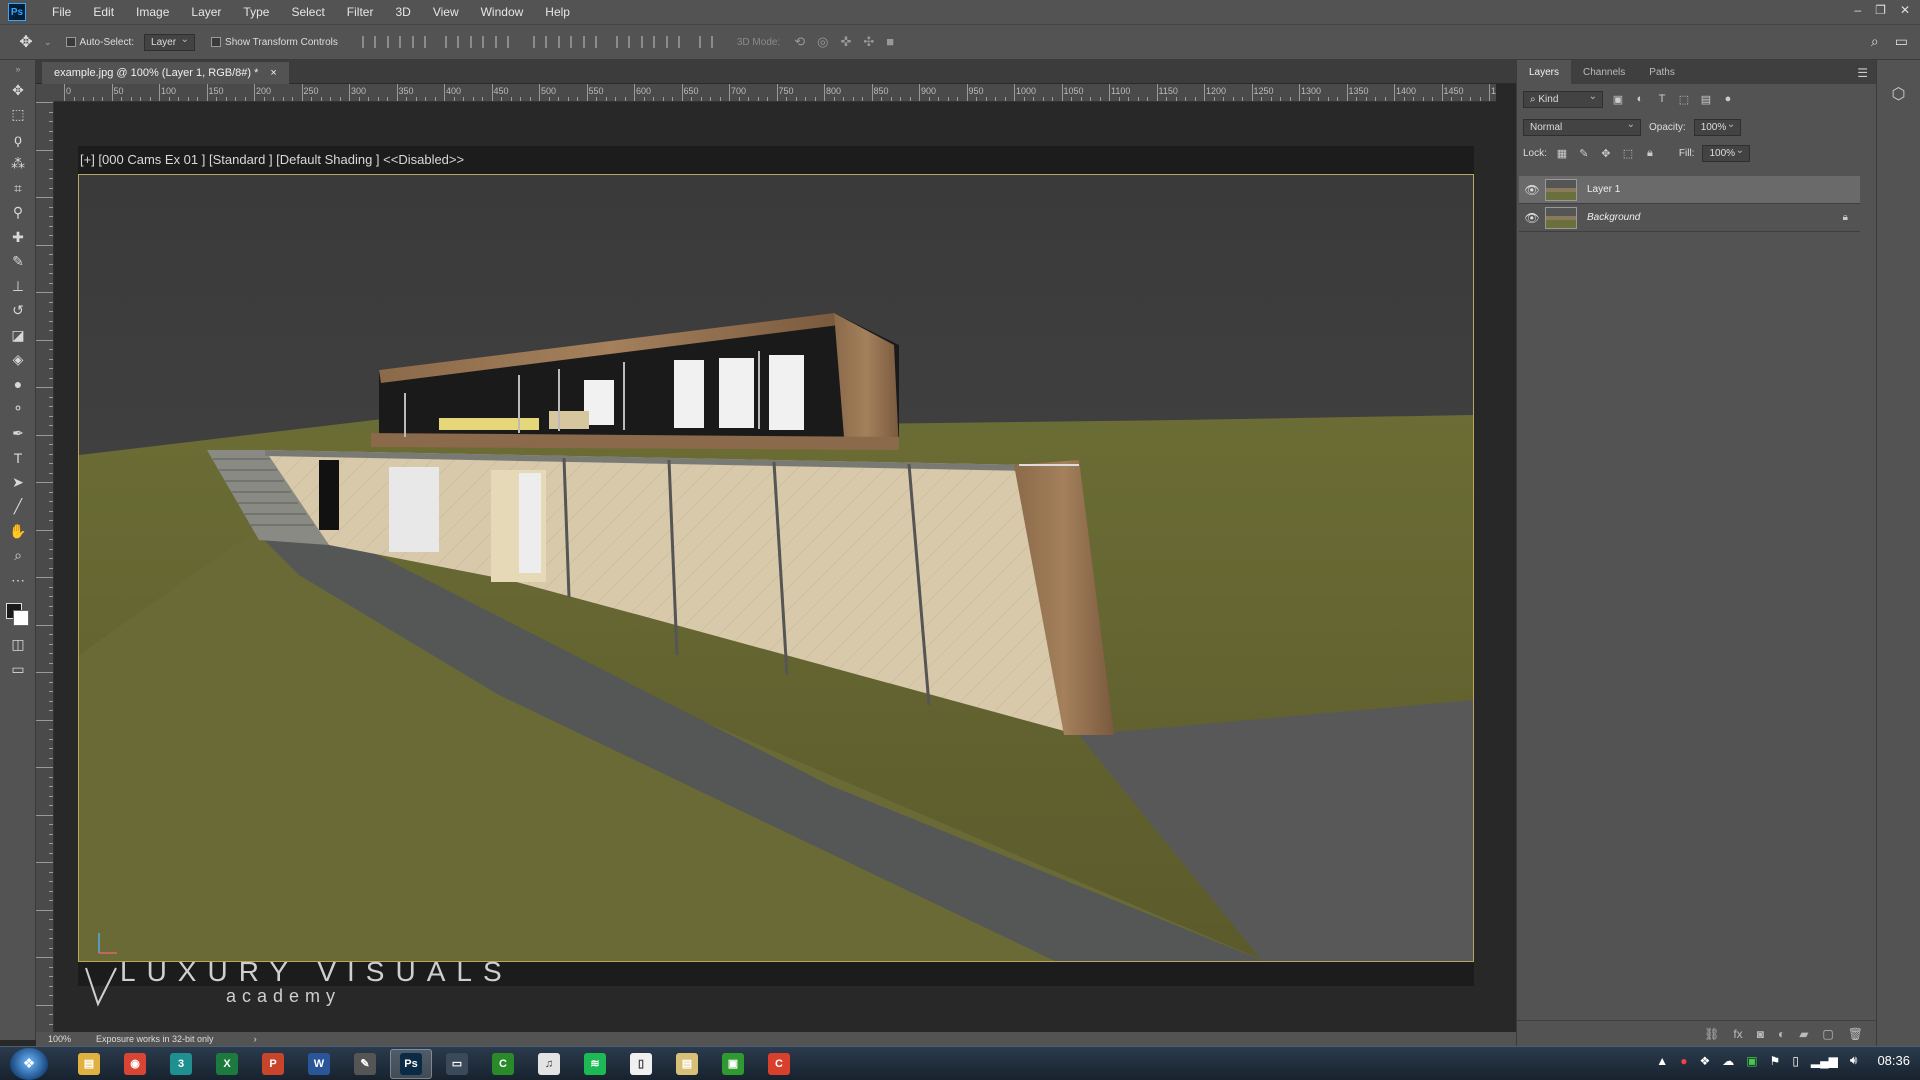  I want to click on scale-3d-icon: ■, so click(890, 42).